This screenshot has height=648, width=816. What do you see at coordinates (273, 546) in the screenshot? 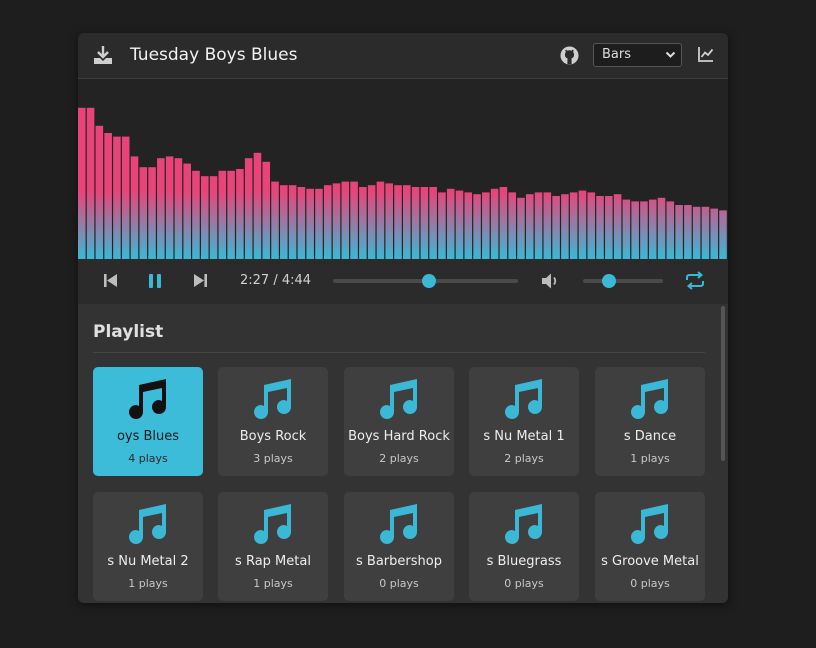
I see `playlist-card: s Rap Metal 1 plays` at bounding box center [273, 546].